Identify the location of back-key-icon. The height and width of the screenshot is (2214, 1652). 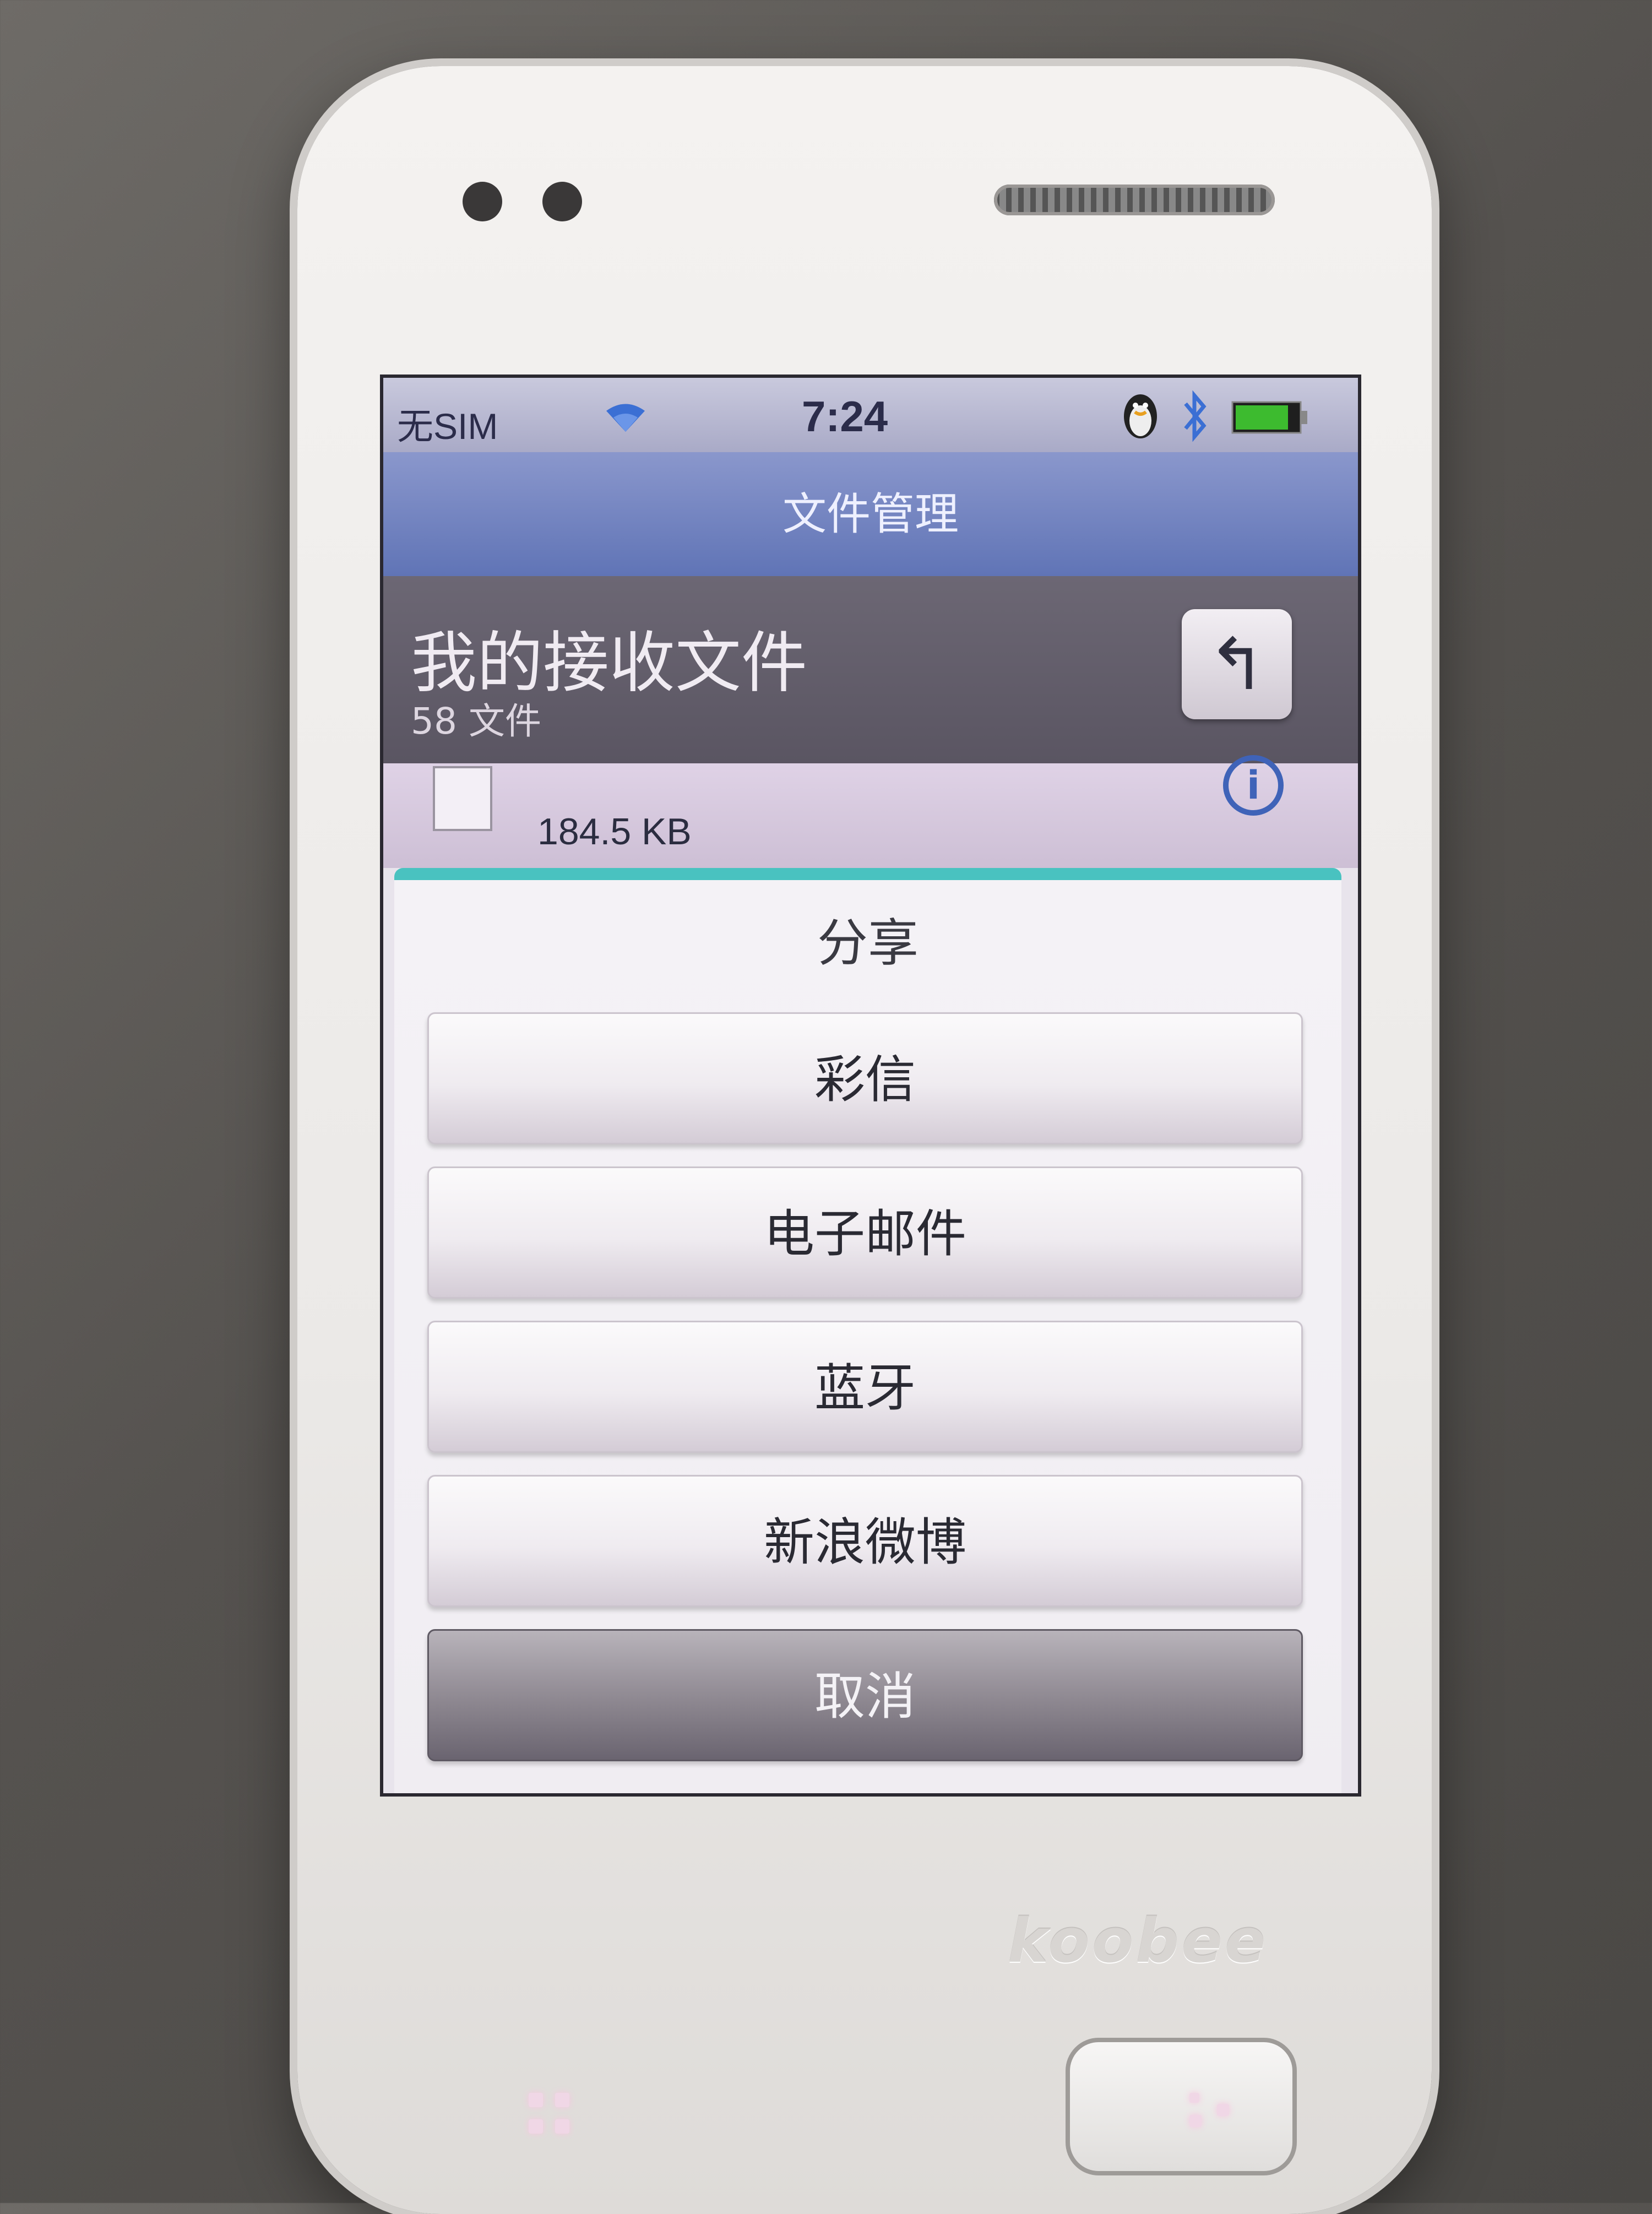
(1214, 2117).